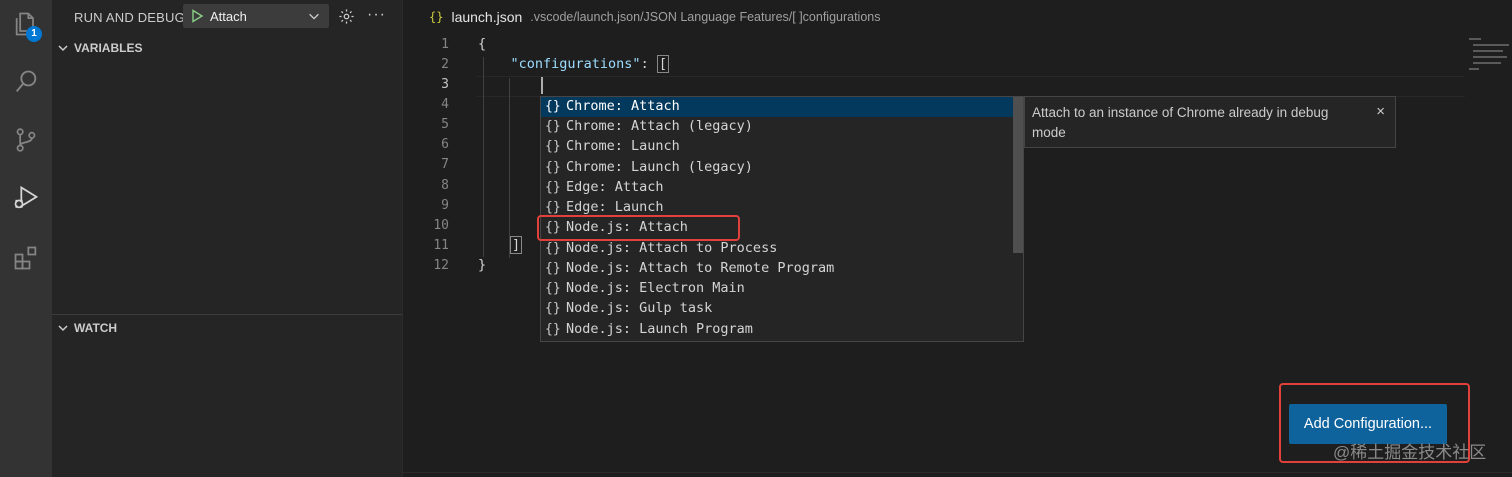 The width and height of the screenshot is (1512, 477). Describe the element at coordinates (1380, 111) in the screenshot. I see `close-icon: ×` at that location.